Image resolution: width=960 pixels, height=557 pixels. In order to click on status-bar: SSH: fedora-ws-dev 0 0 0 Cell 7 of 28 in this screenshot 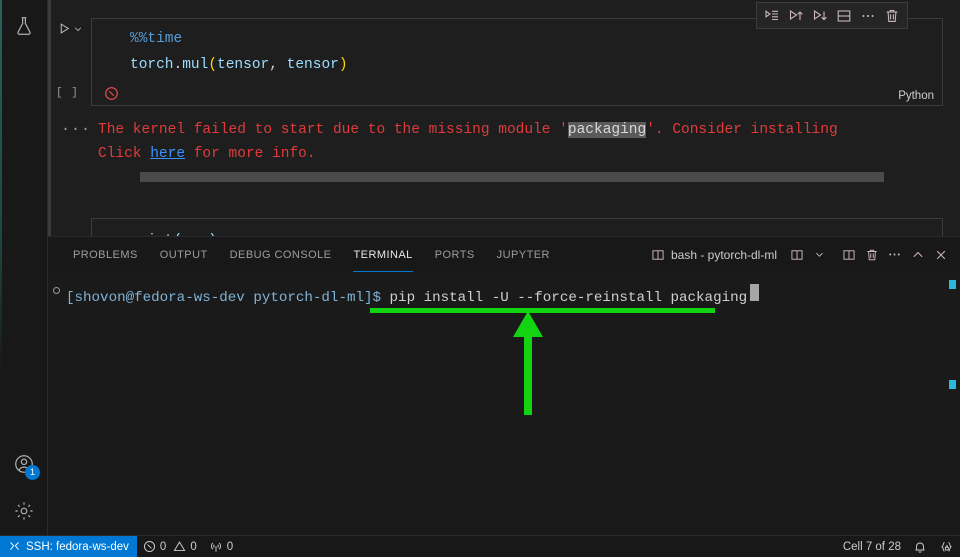, I will do `click(480, 546)`.